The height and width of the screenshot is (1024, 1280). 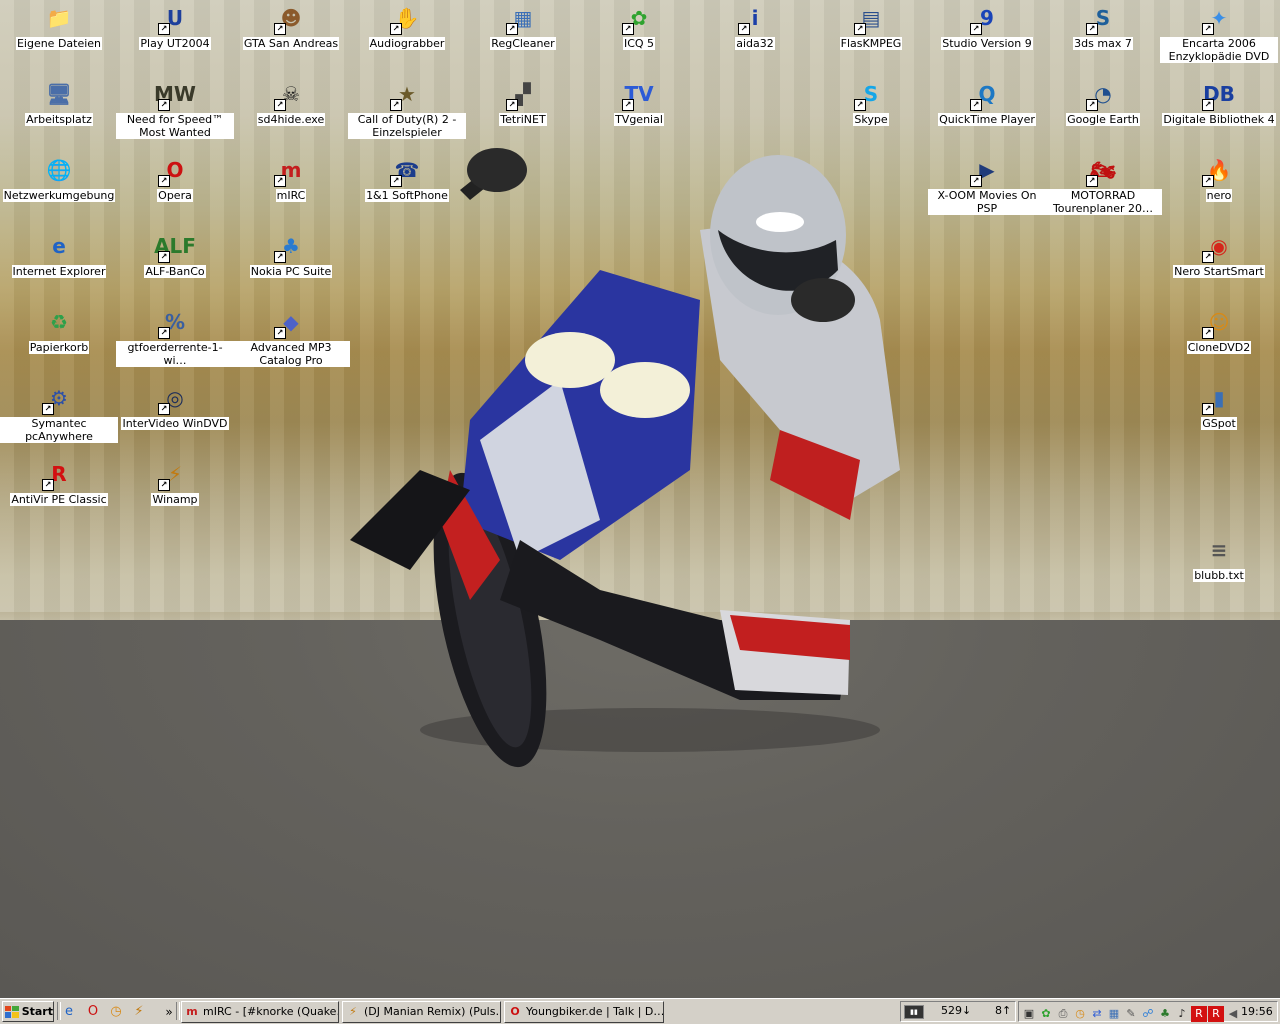 I want to click on tray-clock-app-icon: ◷, so click(x=1080, y=1014).